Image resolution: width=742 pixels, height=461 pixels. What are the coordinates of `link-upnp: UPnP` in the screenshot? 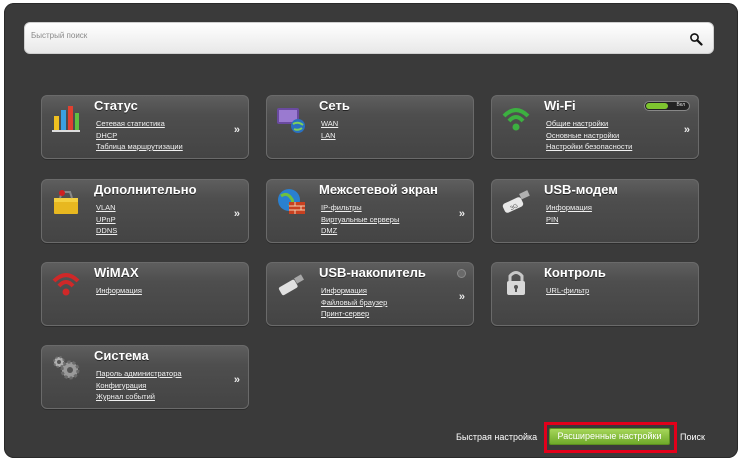 It's located at (106, 220).